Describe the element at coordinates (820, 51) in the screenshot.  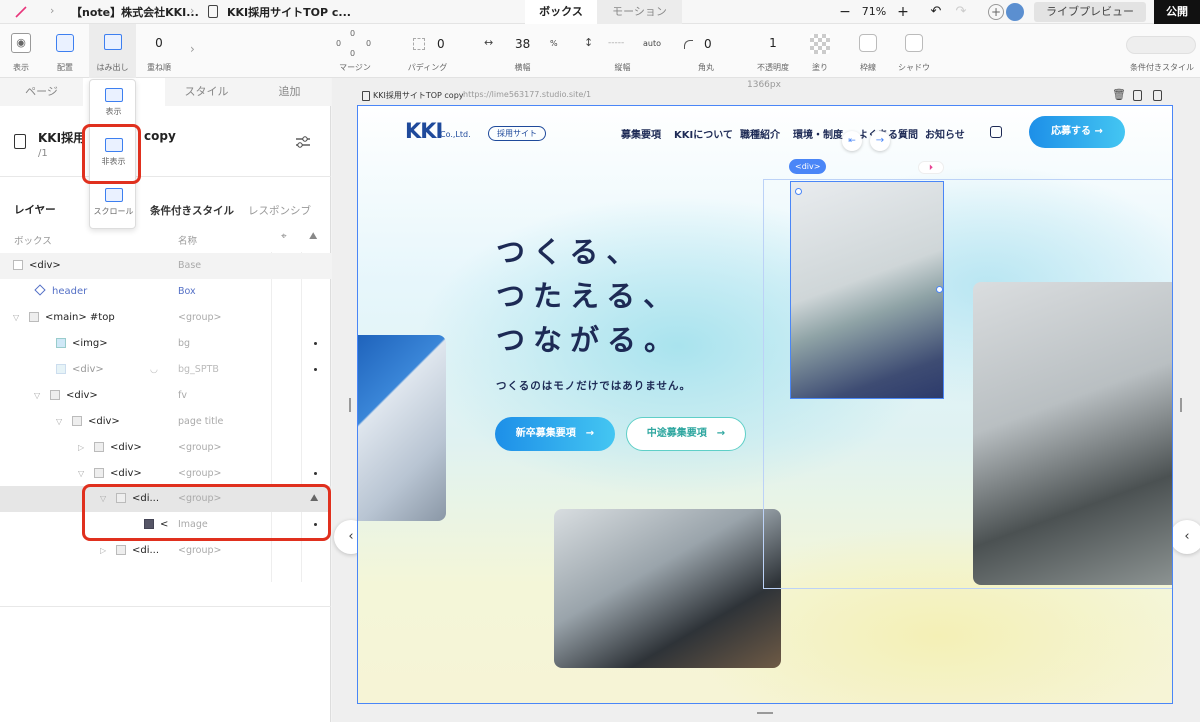
I see `fill-tool: 塗り` at that location.